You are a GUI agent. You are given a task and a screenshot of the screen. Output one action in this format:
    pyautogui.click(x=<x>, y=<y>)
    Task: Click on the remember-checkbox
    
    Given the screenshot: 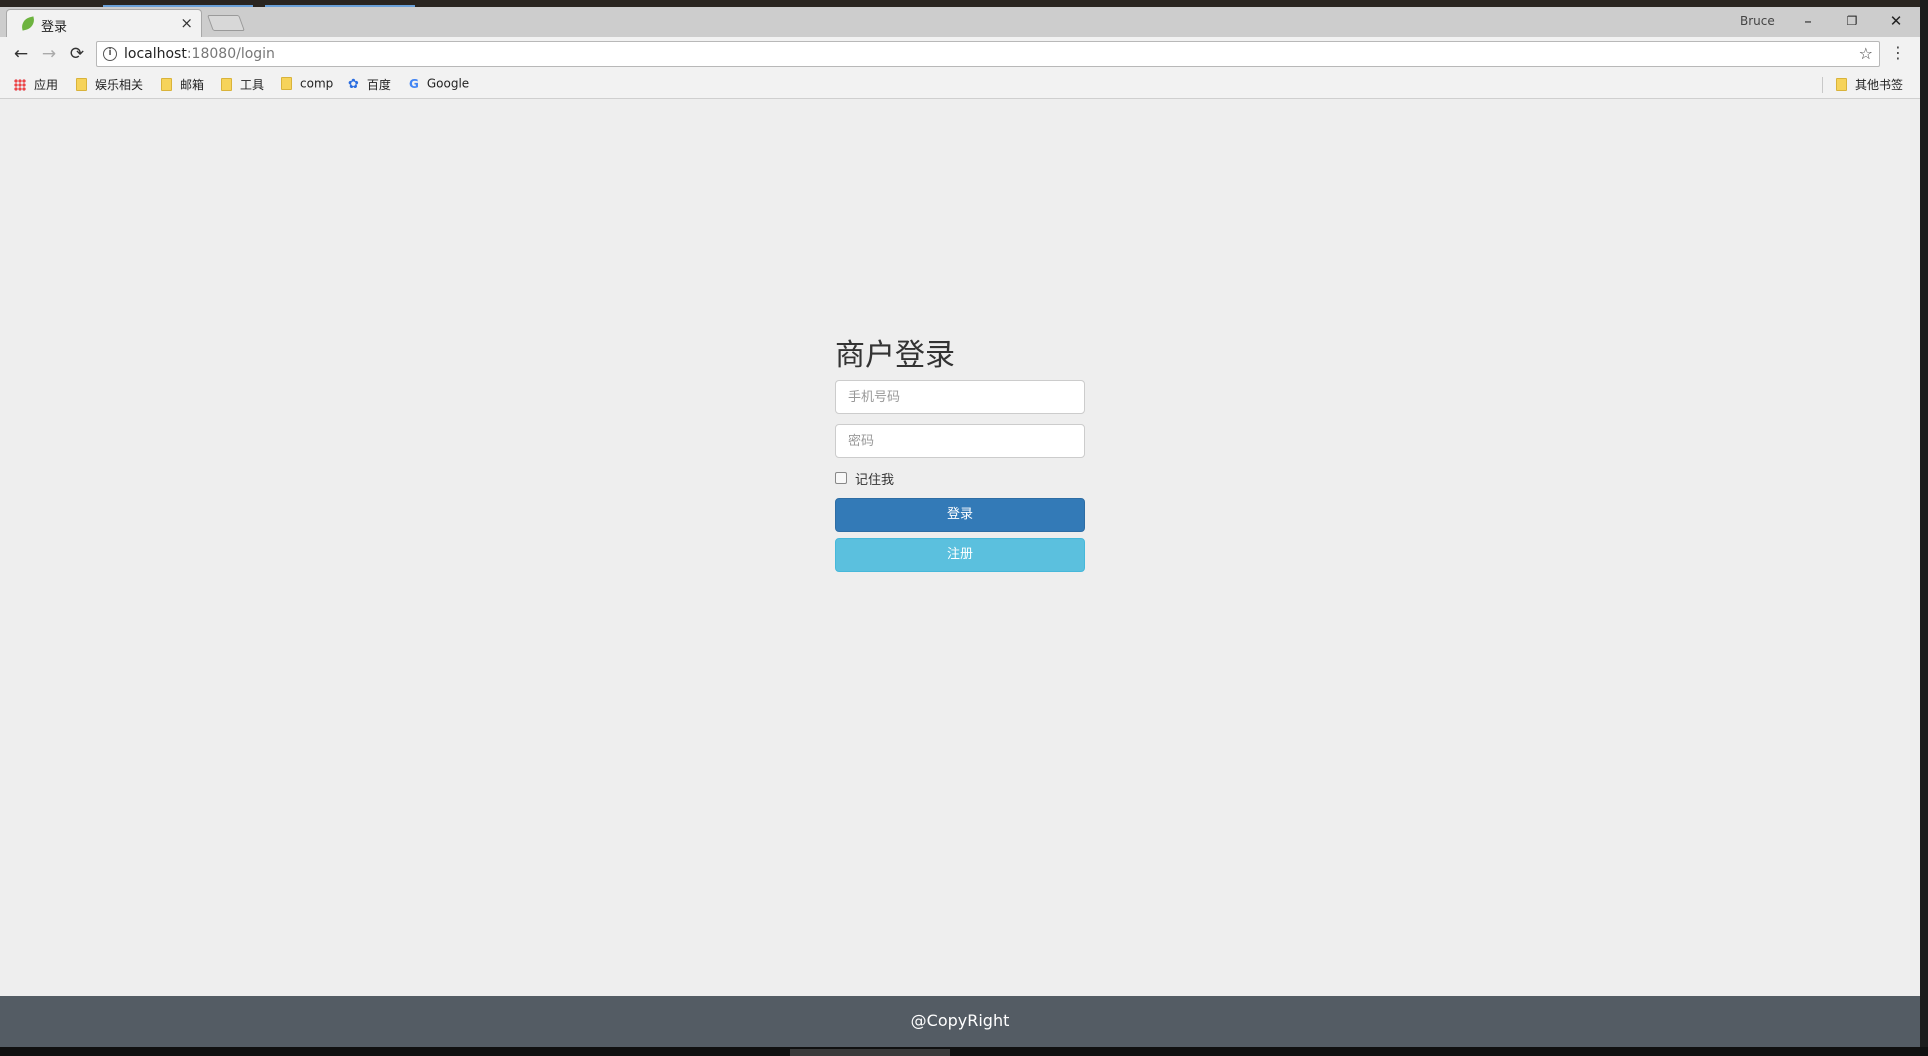 What is the action you would take?
    pyautogui.click(x=841, y=478)
    